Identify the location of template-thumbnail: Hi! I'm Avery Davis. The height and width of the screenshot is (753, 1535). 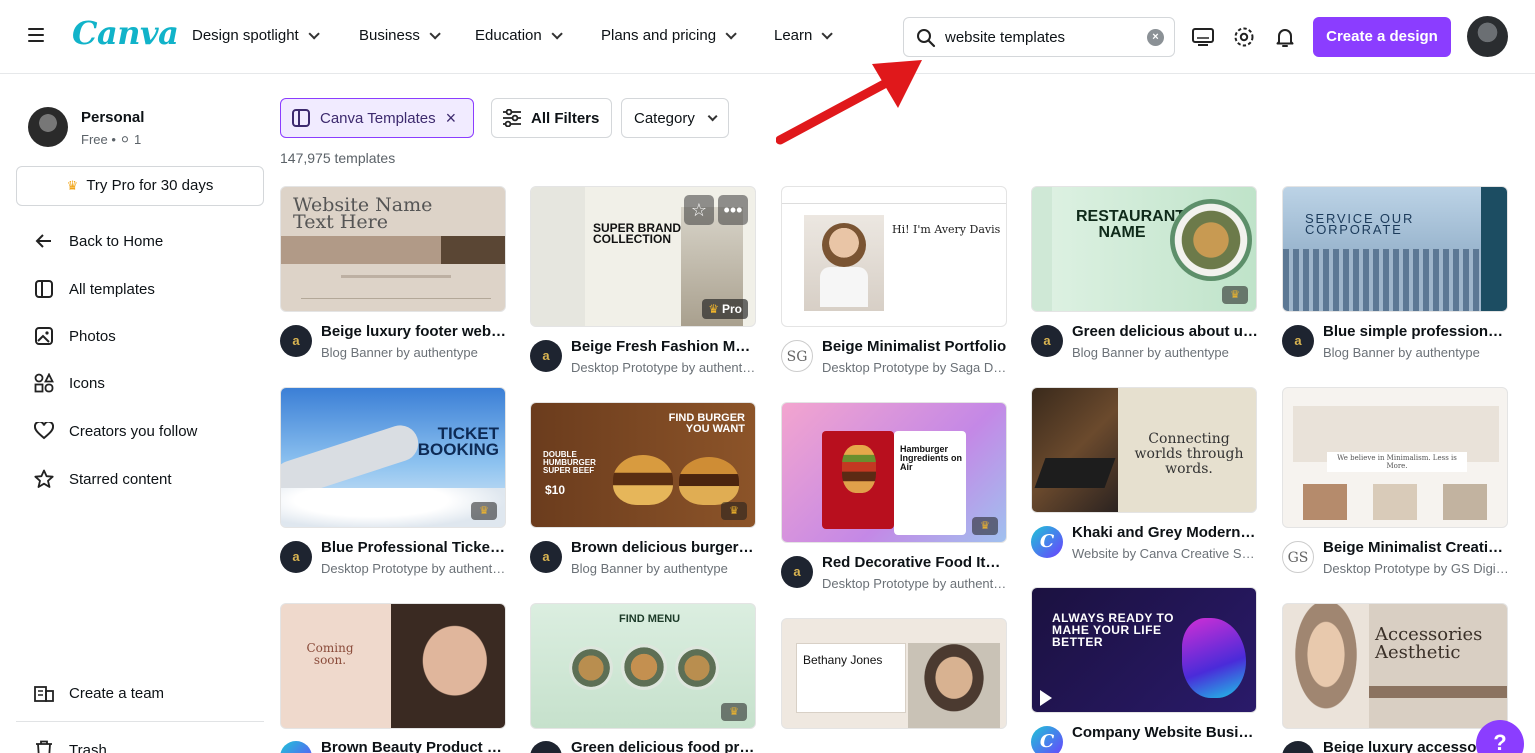
(894, 256).